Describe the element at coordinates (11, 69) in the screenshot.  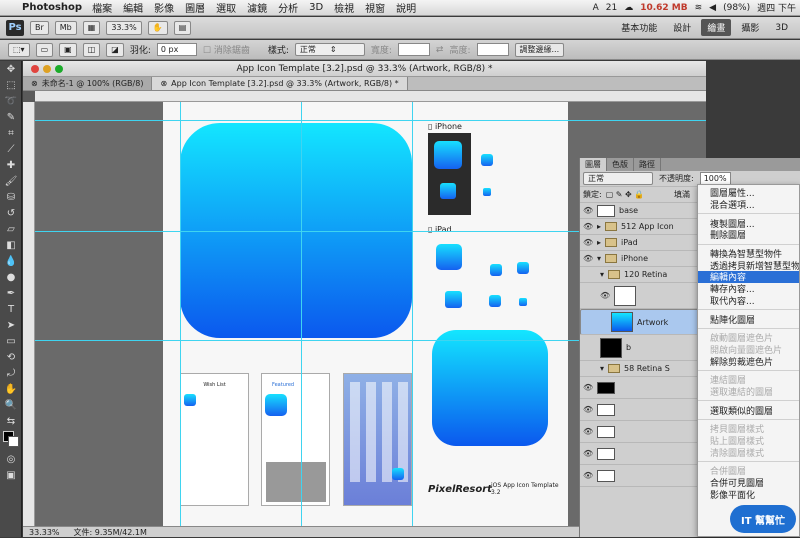
I see `move-tool-icon: ✥` at that location.